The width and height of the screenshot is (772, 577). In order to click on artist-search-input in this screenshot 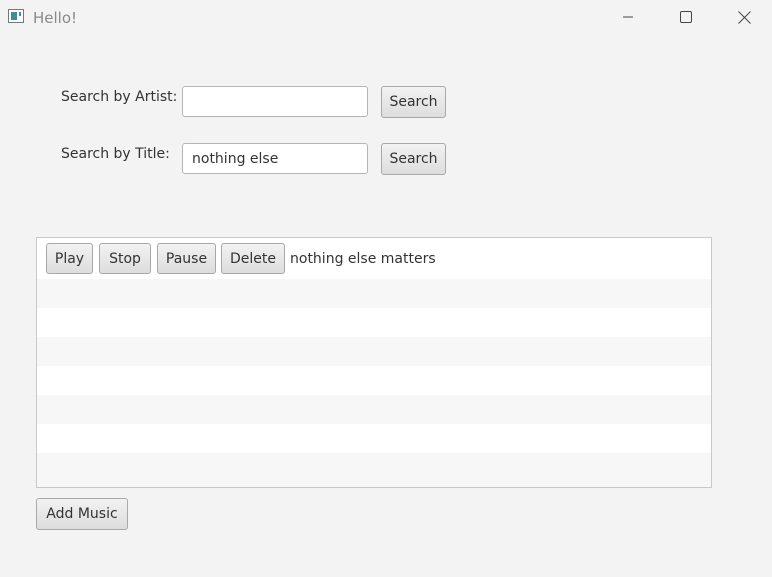, I will do `click(275, 101)`.